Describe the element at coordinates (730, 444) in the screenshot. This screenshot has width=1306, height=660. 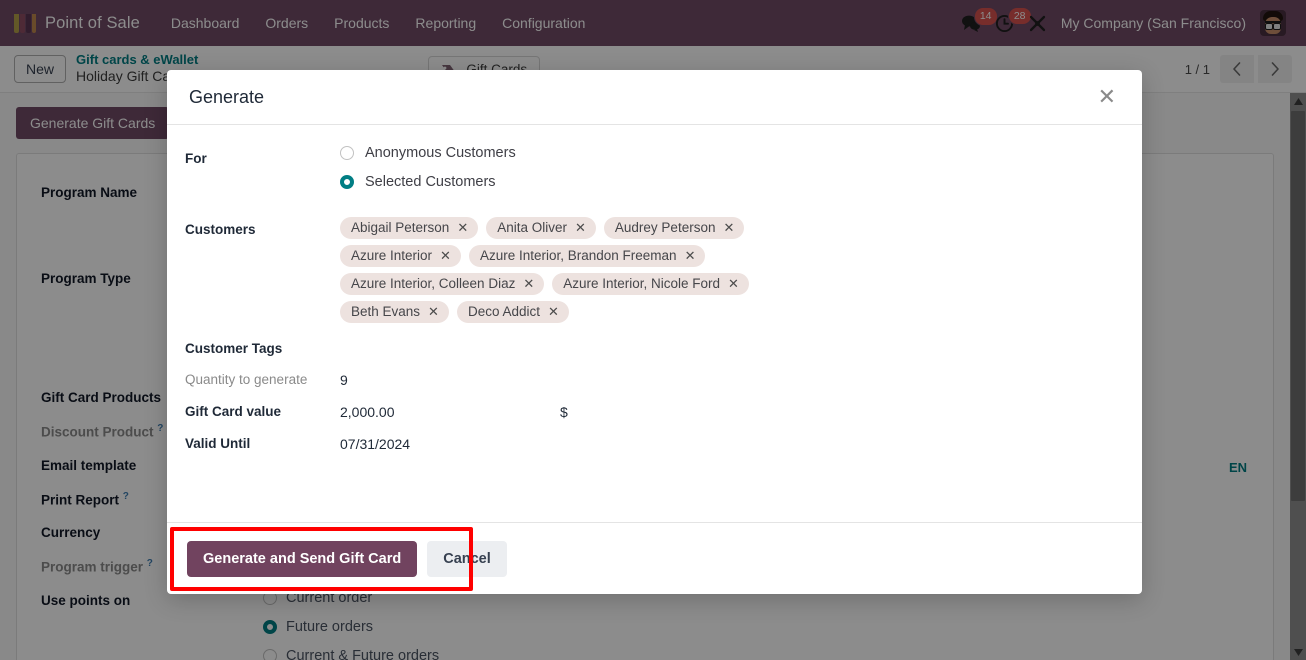
I see `field-value-valid-until: 07/31/2024` at that location.